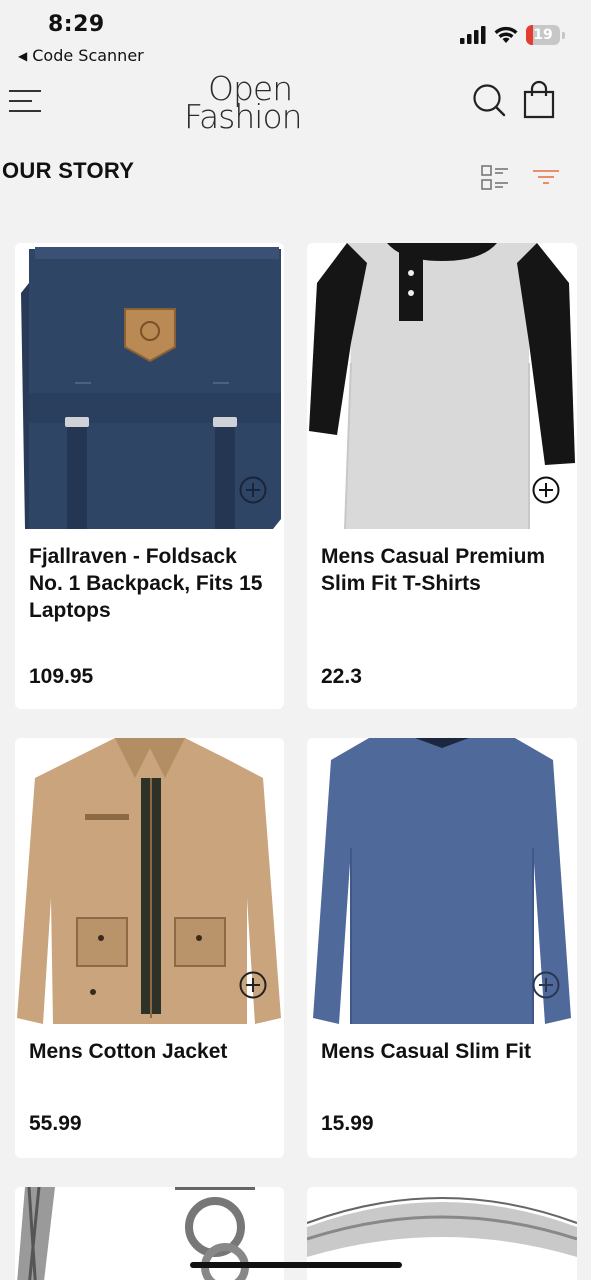 The image size is (591, 1280). I want to click on filter-button, so click(546, 177).